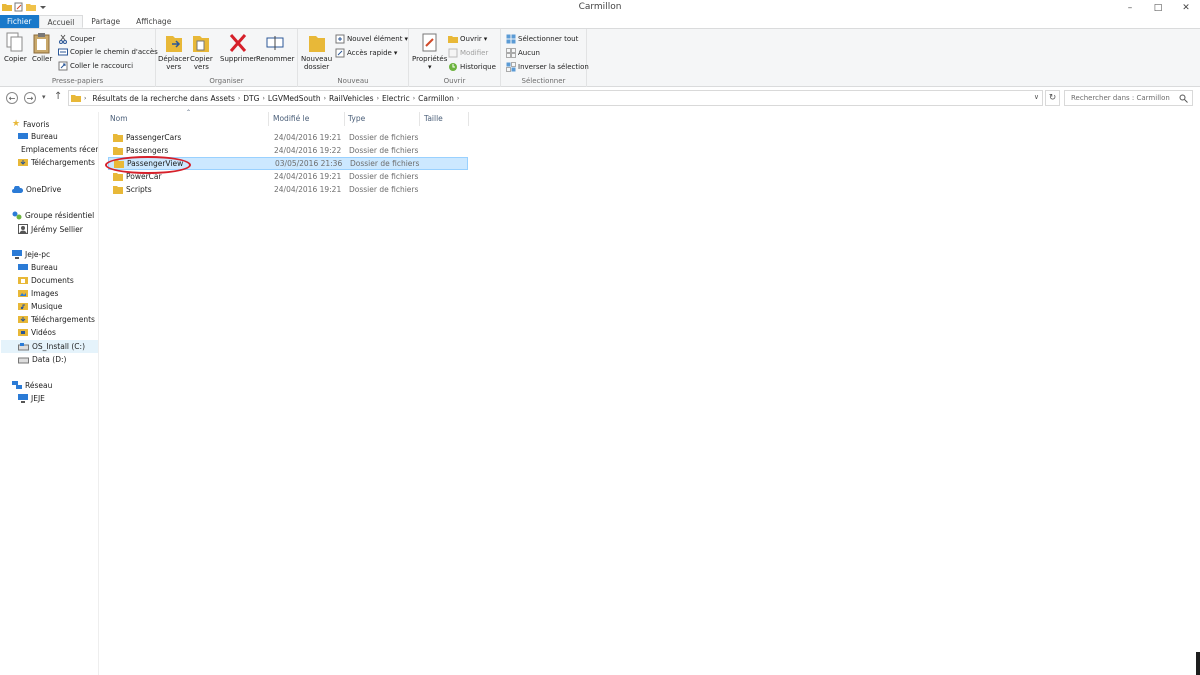 The height and width of the screenshot is (675, 1200). I want to click on nav-label: Emplacements récents, so click(59, 149).